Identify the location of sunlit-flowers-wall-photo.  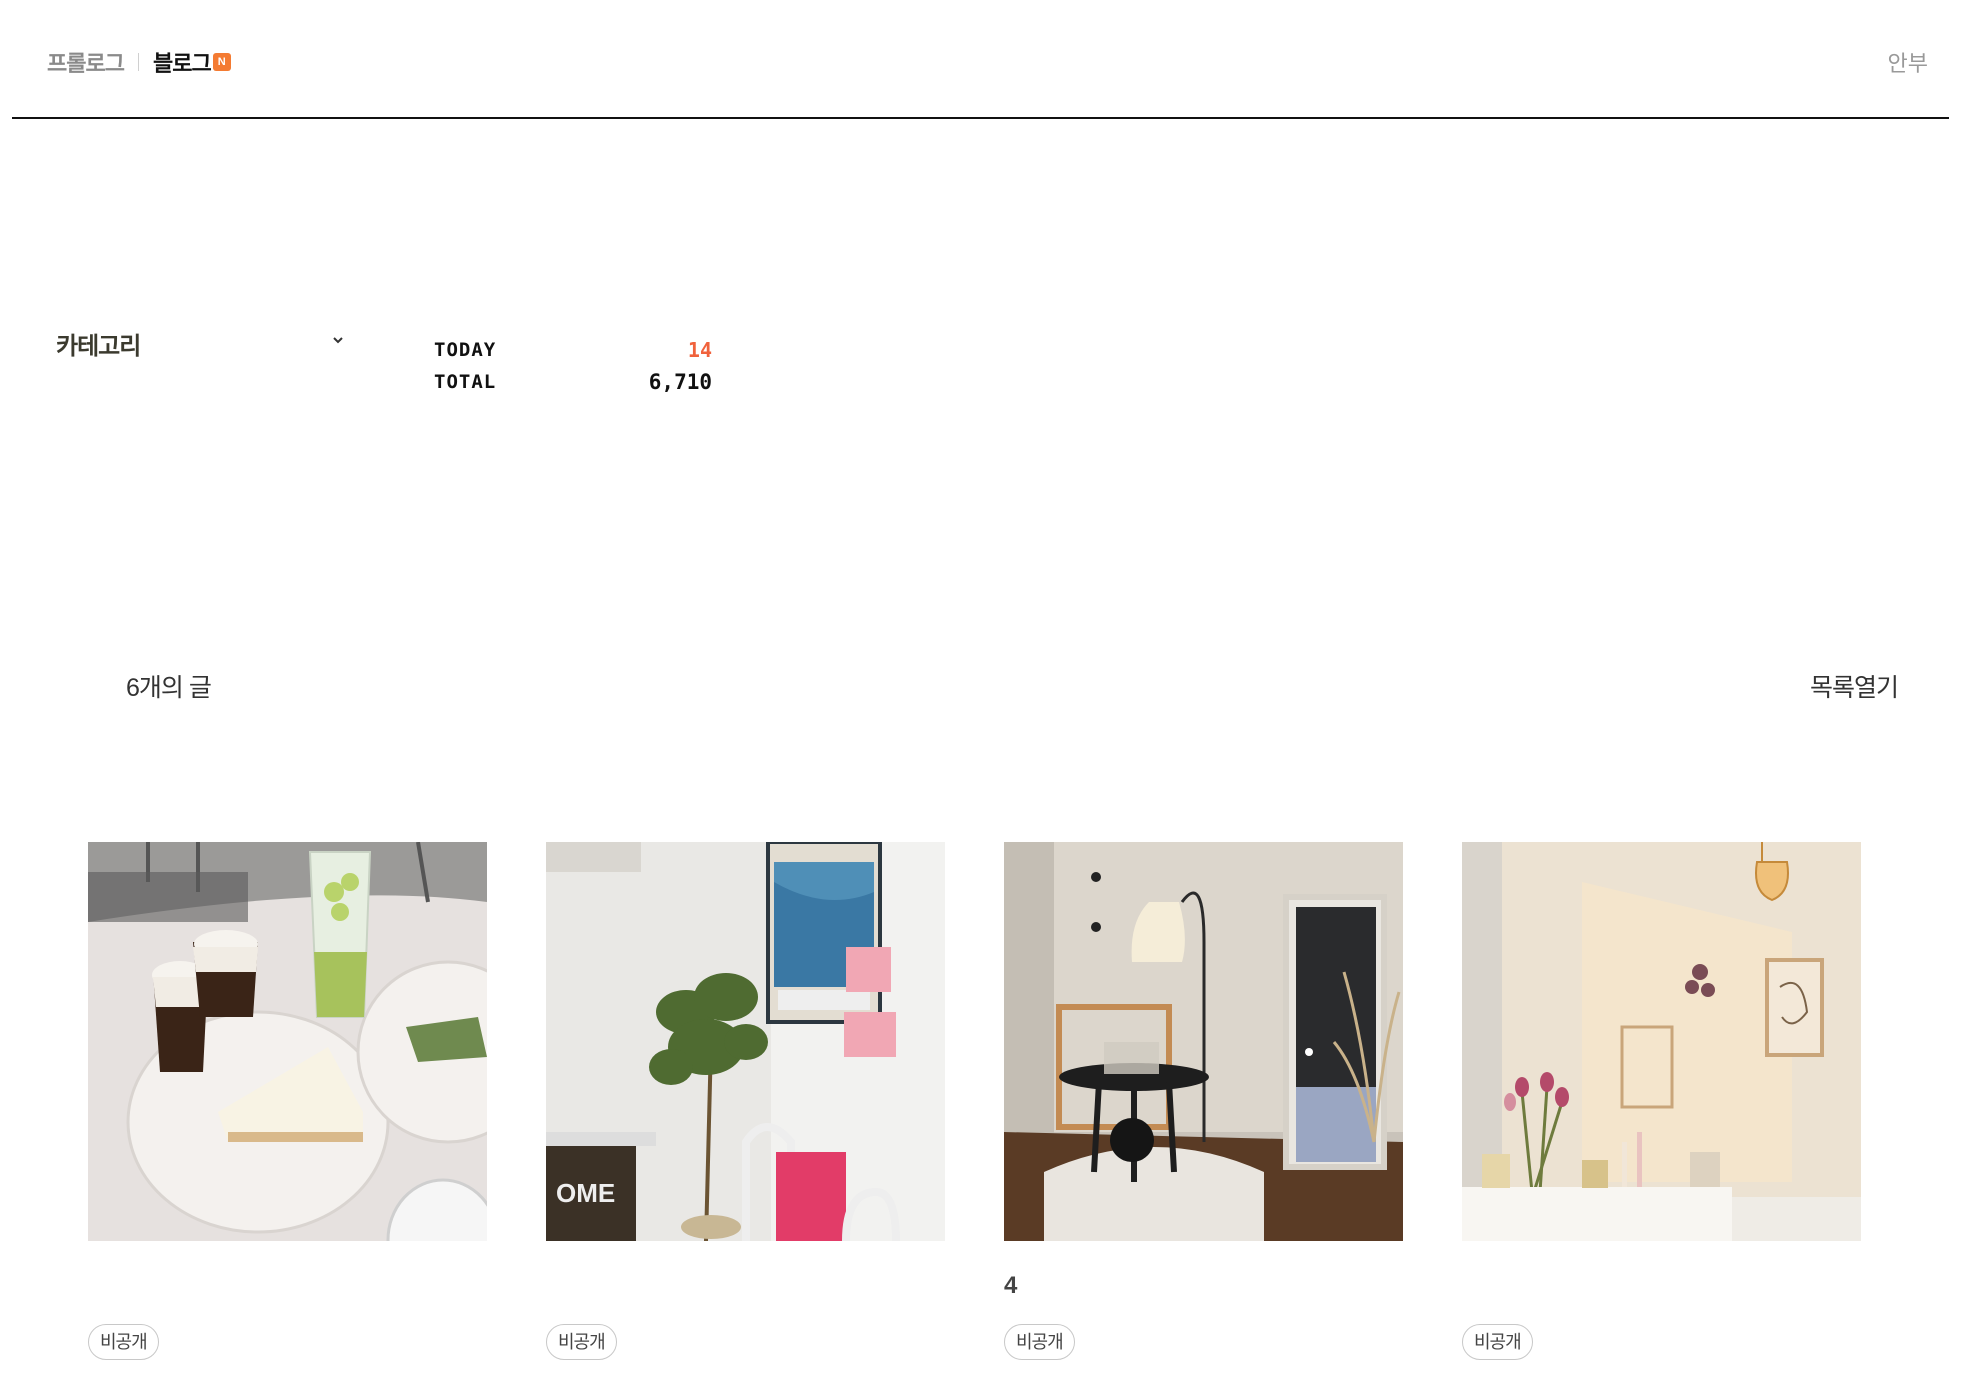
(1661, 1041).